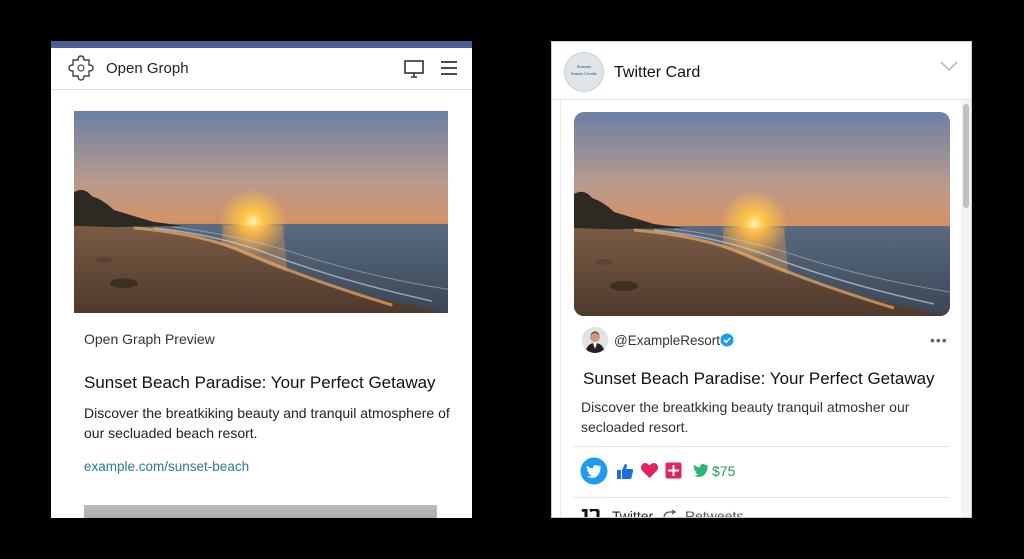  Describe the element at coordinates (414, 69) in the screenshot. I see `monitor-icon` at that location.